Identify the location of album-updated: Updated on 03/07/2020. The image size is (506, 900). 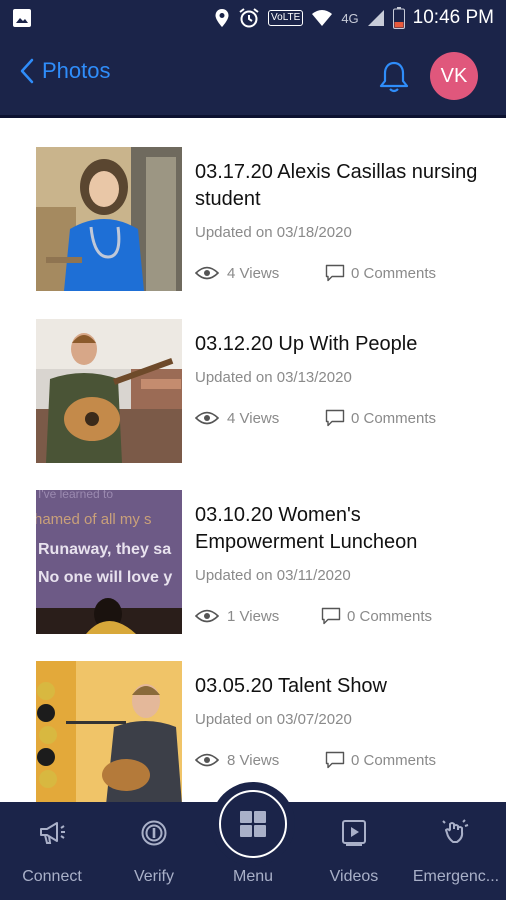
(273, 719).